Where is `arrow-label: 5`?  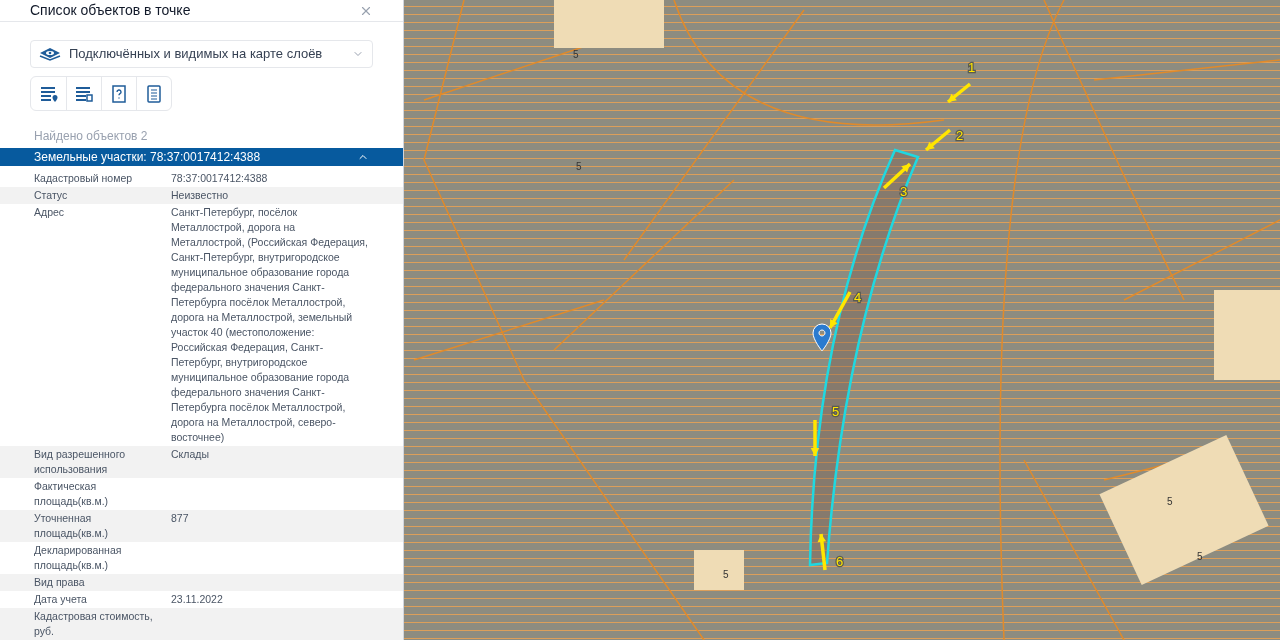
arrow-label: 5 is located at coordinates (836, 411).